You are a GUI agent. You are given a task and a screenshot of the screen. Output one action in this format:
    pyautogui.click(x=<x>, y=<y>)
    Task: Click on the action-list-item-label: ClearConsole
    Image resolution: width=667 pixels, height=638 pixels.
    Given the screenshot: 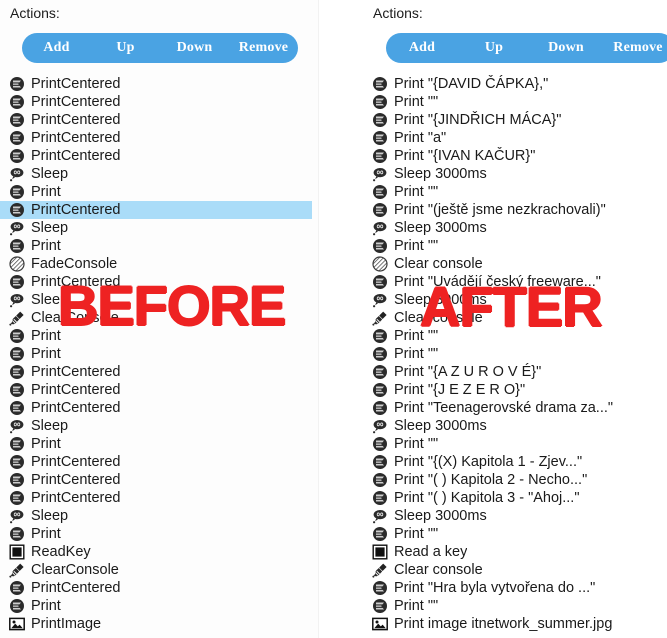 What is the action you would take?
    pyautogui.click(x=75, y=570)
    